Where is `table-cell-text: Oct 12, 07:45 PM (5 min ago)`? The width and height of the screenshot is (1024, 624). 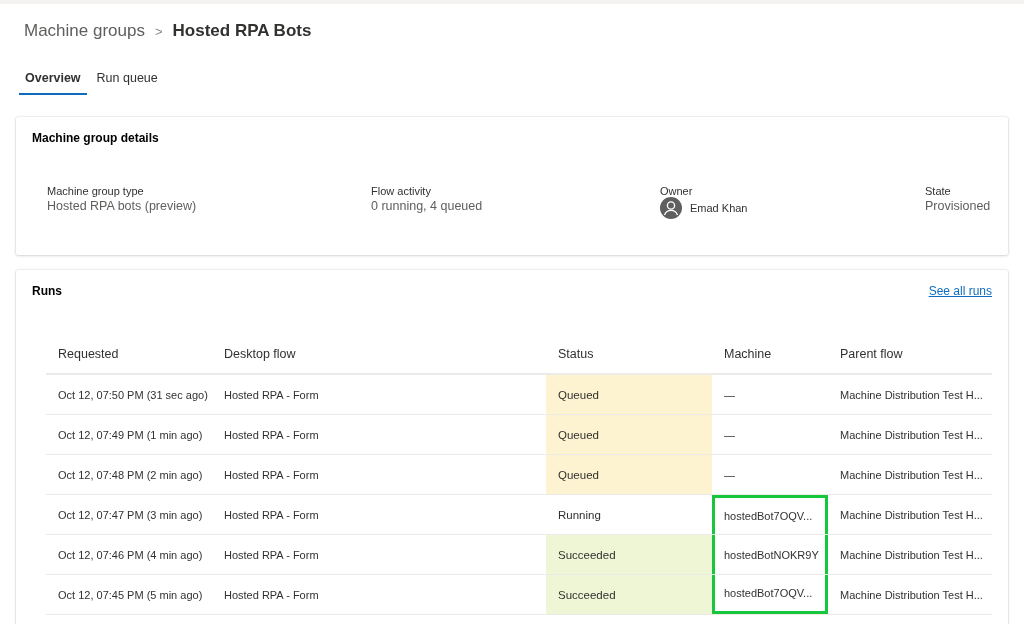 table-cell-text: Oct 12, 07:45 PM (5 min ago) is located at coordinates (130, 595).